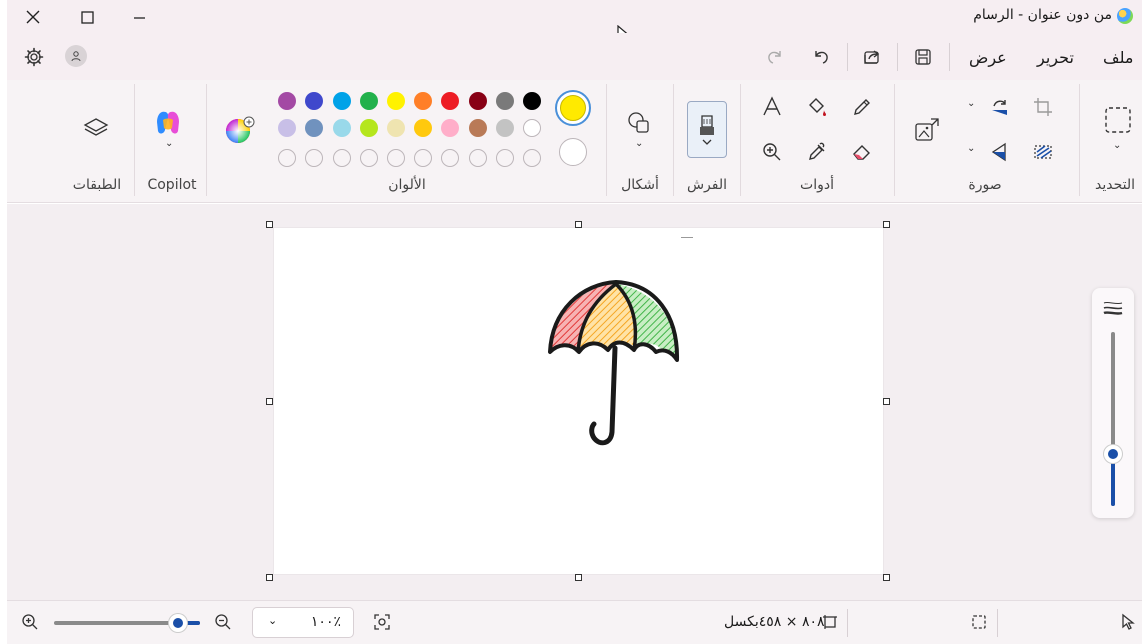 This screenshot has width=1142, height=644. Describe the element at coordinates (985, 185) in the screenshot. I see `group-label-image: صورة` at that location.